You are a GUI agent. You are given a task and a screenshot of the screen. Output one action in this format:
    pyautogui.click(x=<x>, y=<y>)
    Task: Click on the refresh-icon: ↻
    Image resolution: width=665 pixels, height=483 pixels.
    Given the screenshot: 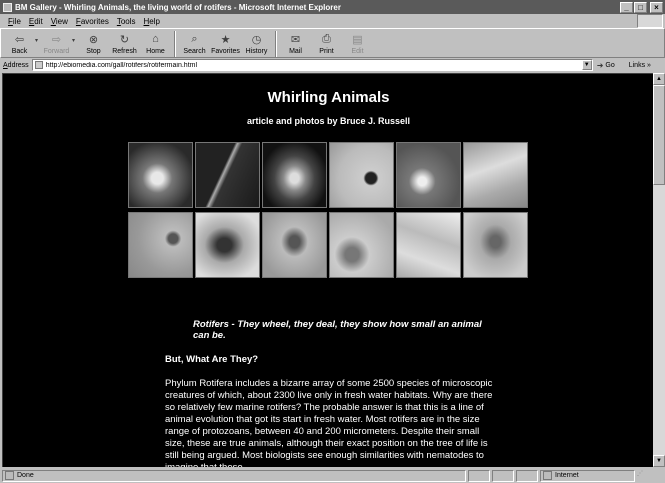 What is the action you would take?
    pyautogui.click(x=124, y=39)
    